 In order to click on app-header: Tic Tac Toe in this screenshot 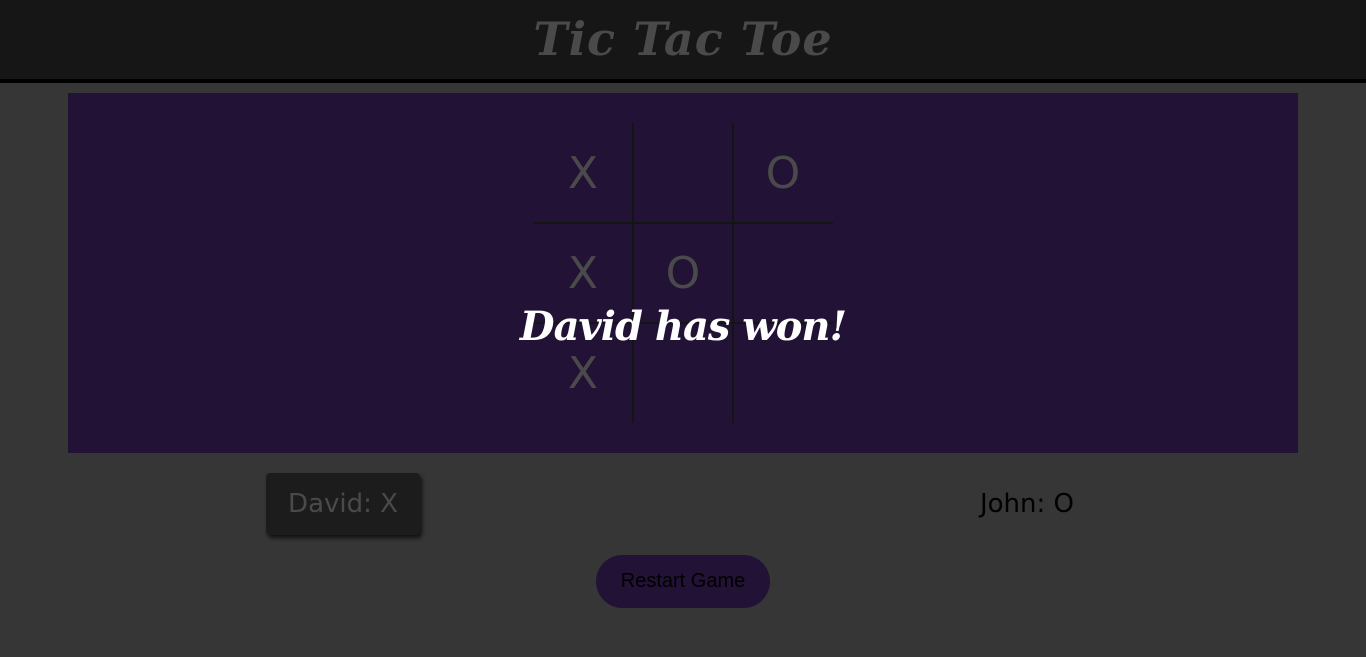, I will do `click(683, 41)`.